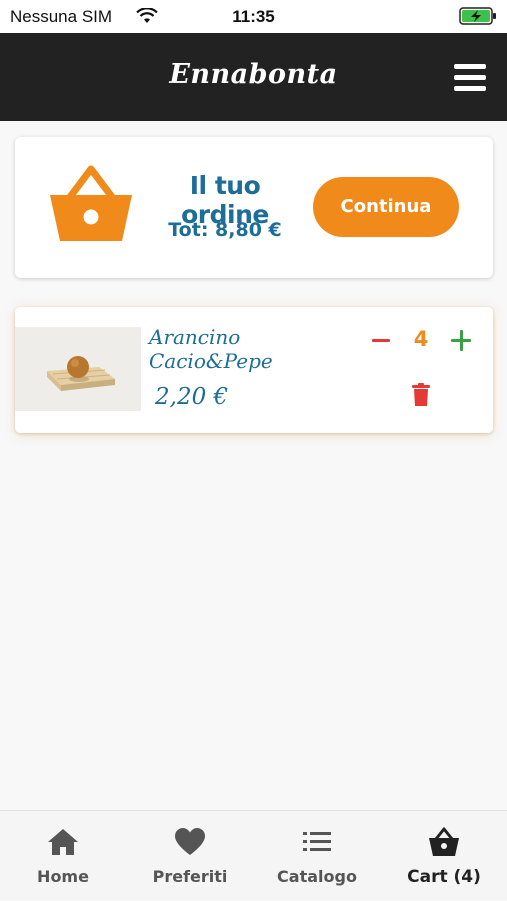  Describe the element at coordinates (190, 856) in the screenshot. I see `tab-preferiti: Preferiti` at that location.